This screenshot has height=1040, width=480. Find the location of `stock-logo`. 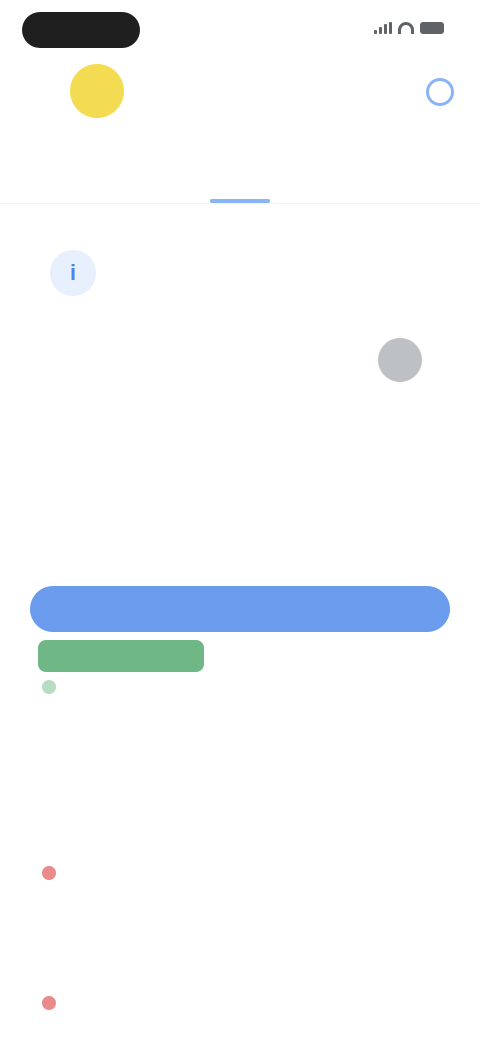

stock-logo is located at coordinates (97, 91).